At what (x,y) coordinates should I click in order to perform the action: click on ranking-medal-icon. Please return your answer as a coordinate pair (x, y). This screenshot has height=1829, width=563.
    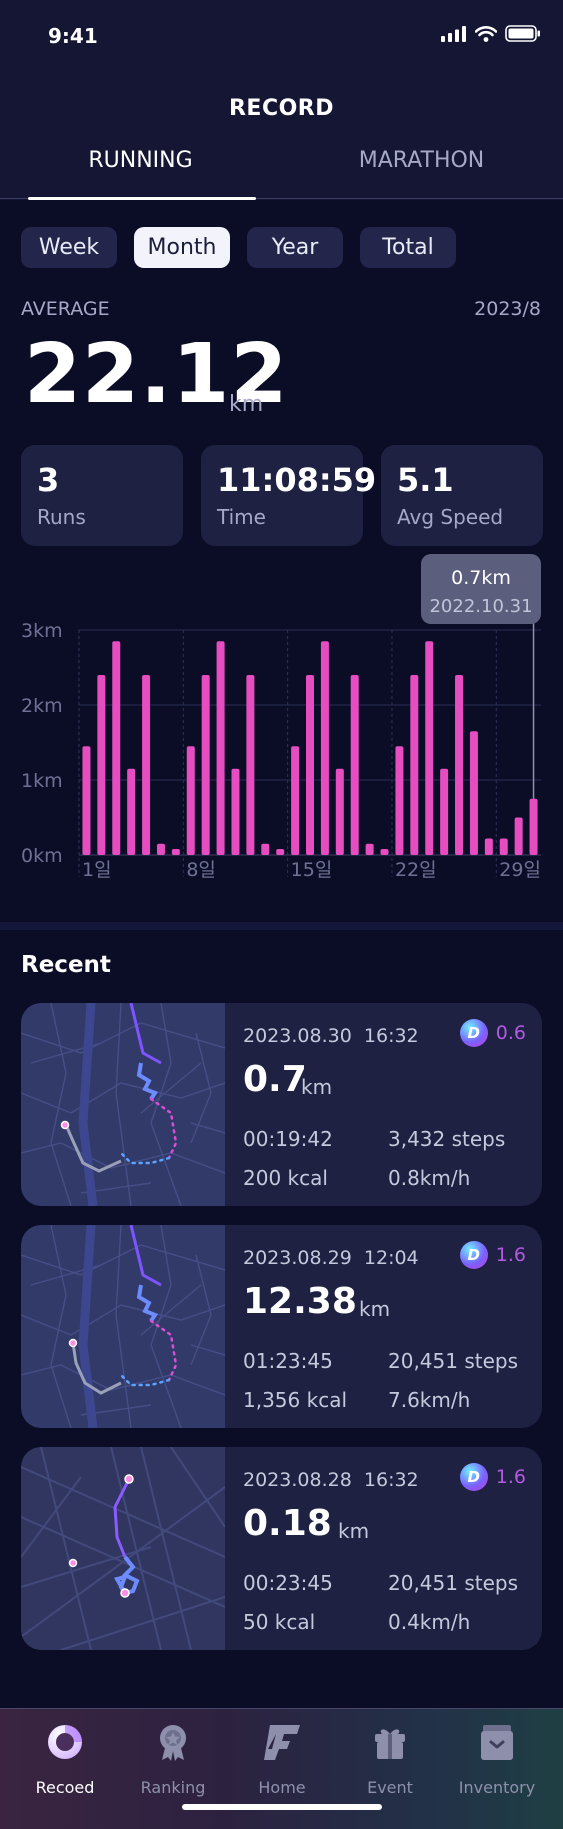
    Looking at the image, I should click on (173, 1743).